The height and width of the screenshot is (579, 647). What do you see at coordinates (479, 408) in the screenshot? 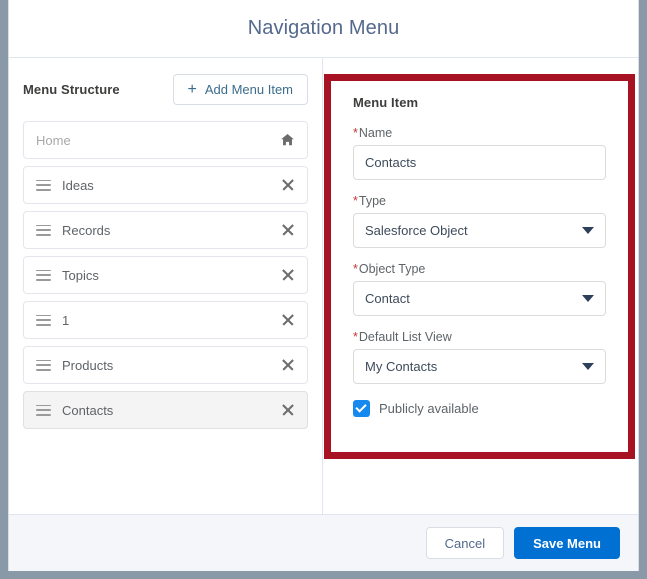
I see `publicly-available-checkbox: Publicly available` at bounding box center [479, 408].